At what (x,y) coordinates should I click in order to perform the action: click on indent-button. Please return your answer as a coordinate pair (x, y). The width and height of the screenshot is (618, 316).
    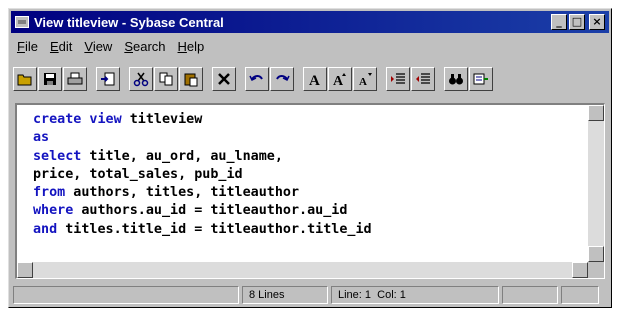
    Looking at the image, I should click on (398, 79).